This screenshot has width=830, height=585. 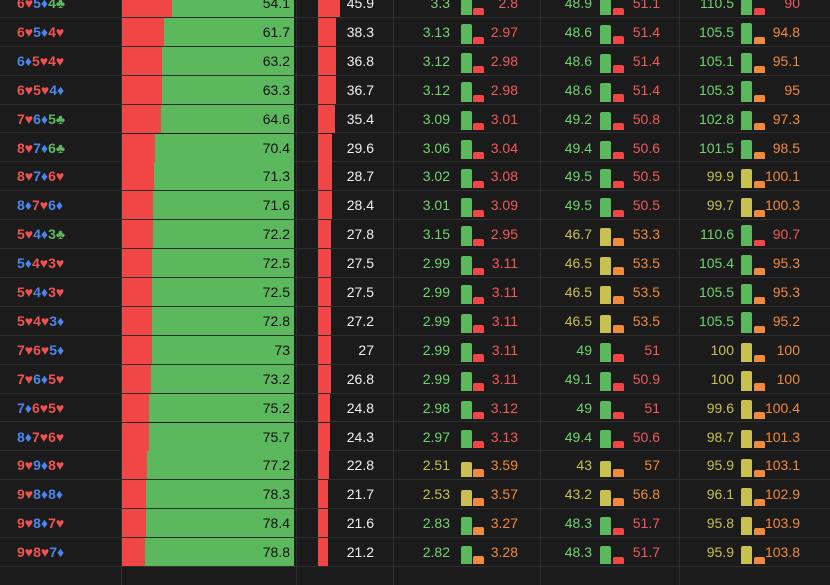 I want to click on metric-d-value: 50.8, so click(x=646, y=118).